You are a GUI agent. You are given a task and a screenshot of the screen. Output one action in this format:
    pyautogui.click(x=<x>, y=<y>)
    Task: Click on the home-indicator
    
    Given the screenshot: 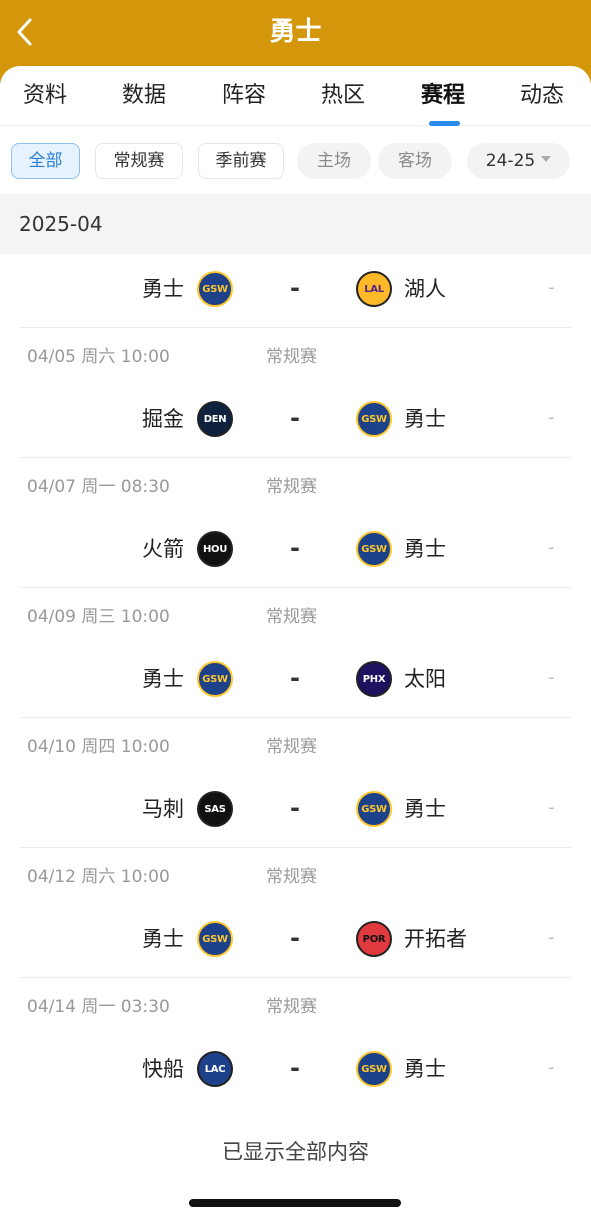 What is the action you would take?
    pyautogui.click(x=295, y=1203)
    